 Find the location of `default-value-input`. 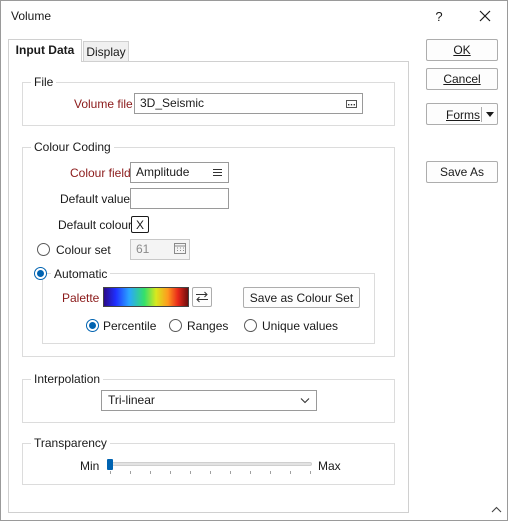

default-value-input is located at coordinates (179, 198).